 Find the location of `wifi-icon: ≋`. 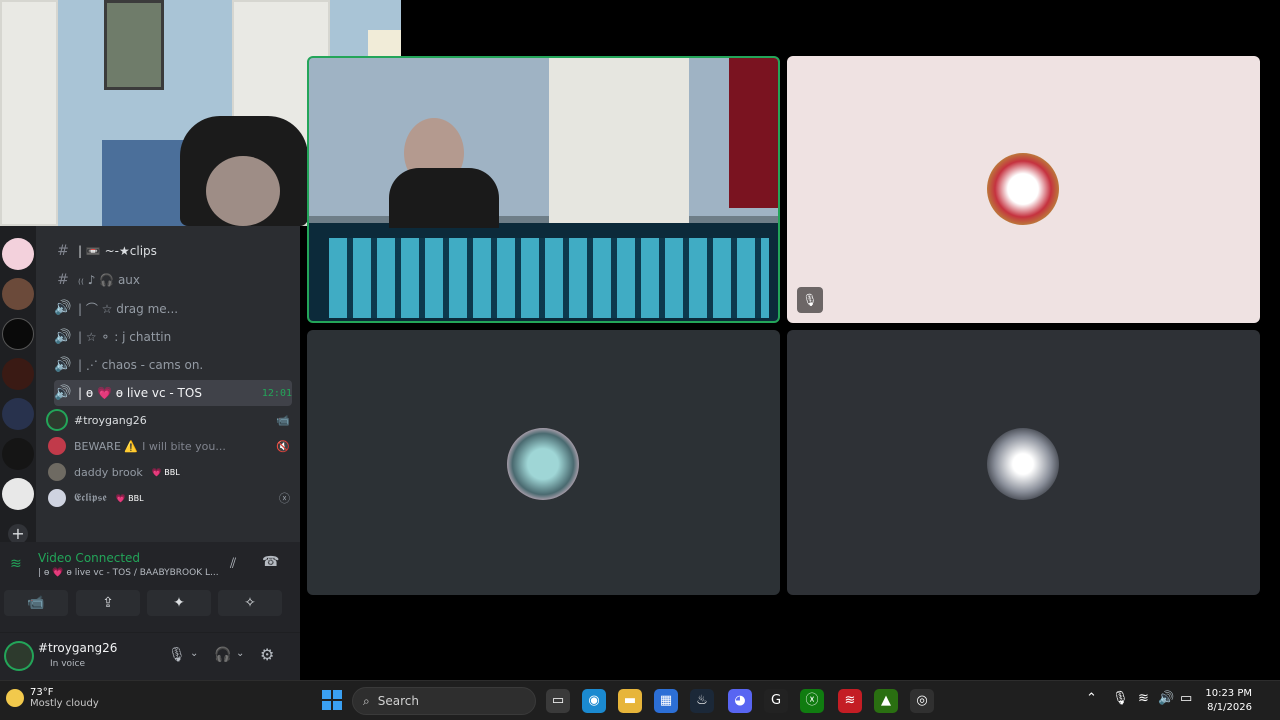

wifi-icon: ≋ is located at coordinates (1143, 698).